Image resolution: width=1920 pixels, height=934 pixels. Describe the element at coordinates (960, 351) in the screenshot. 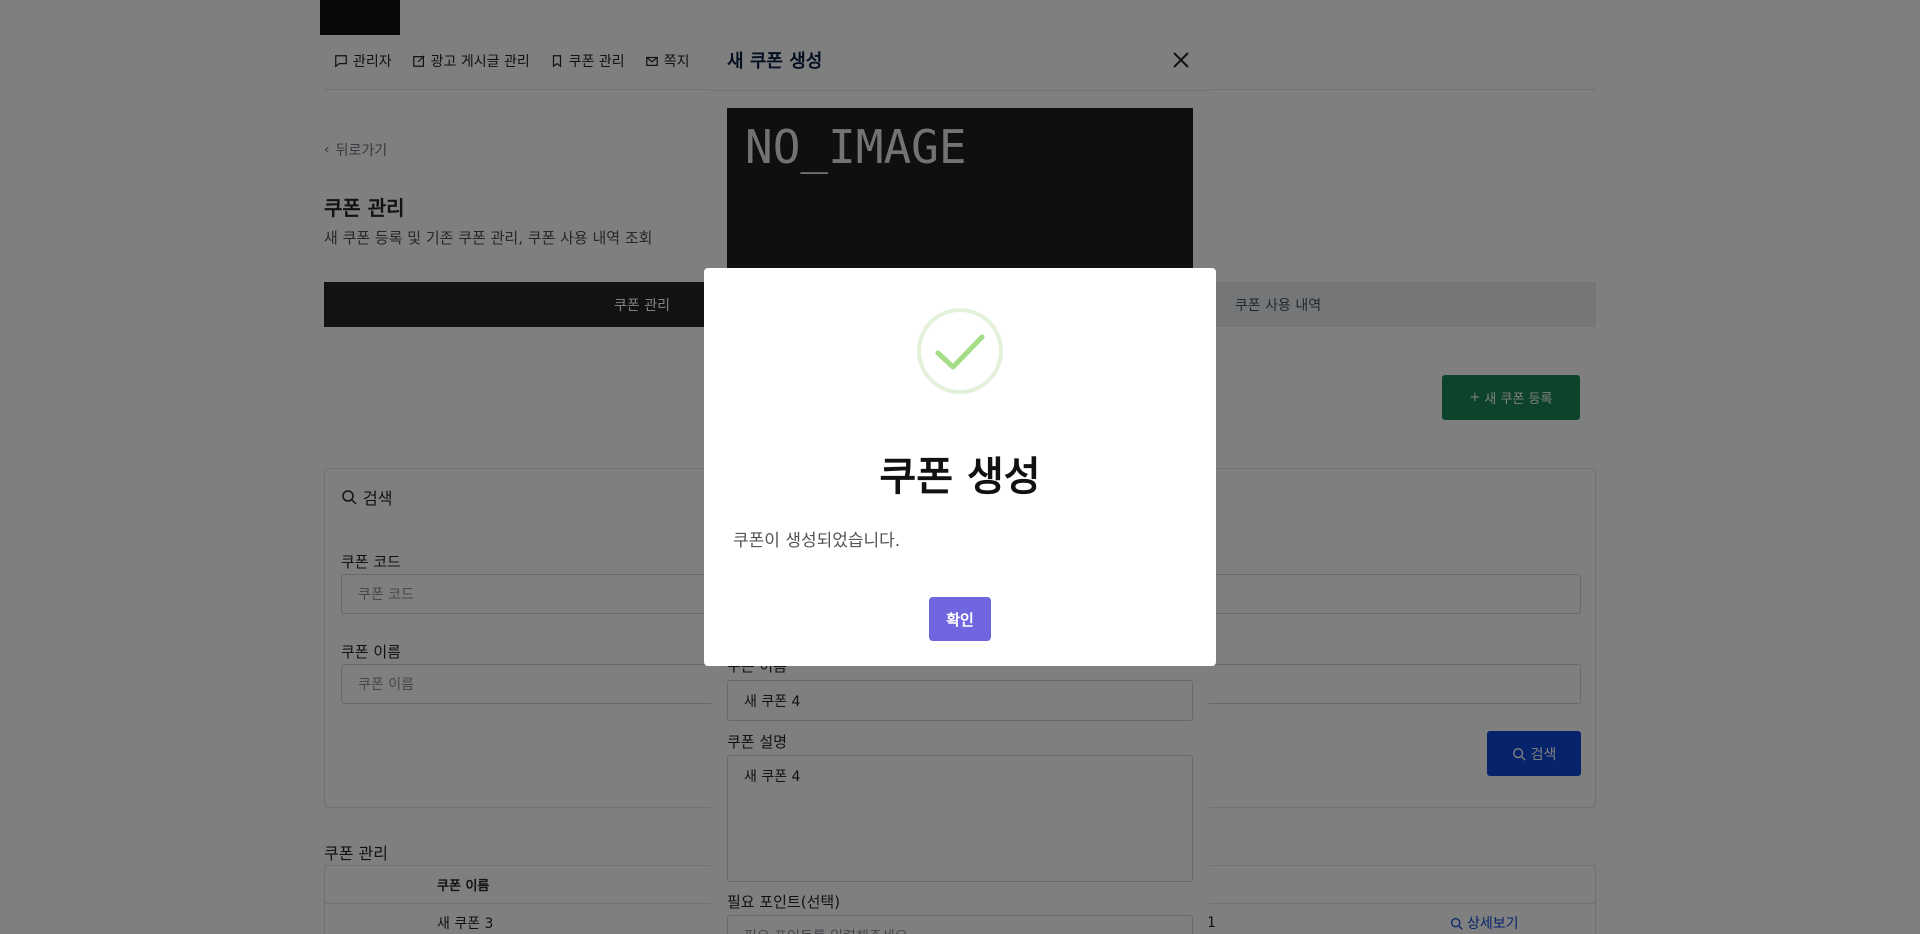

I see `success-check-icon` at that location.